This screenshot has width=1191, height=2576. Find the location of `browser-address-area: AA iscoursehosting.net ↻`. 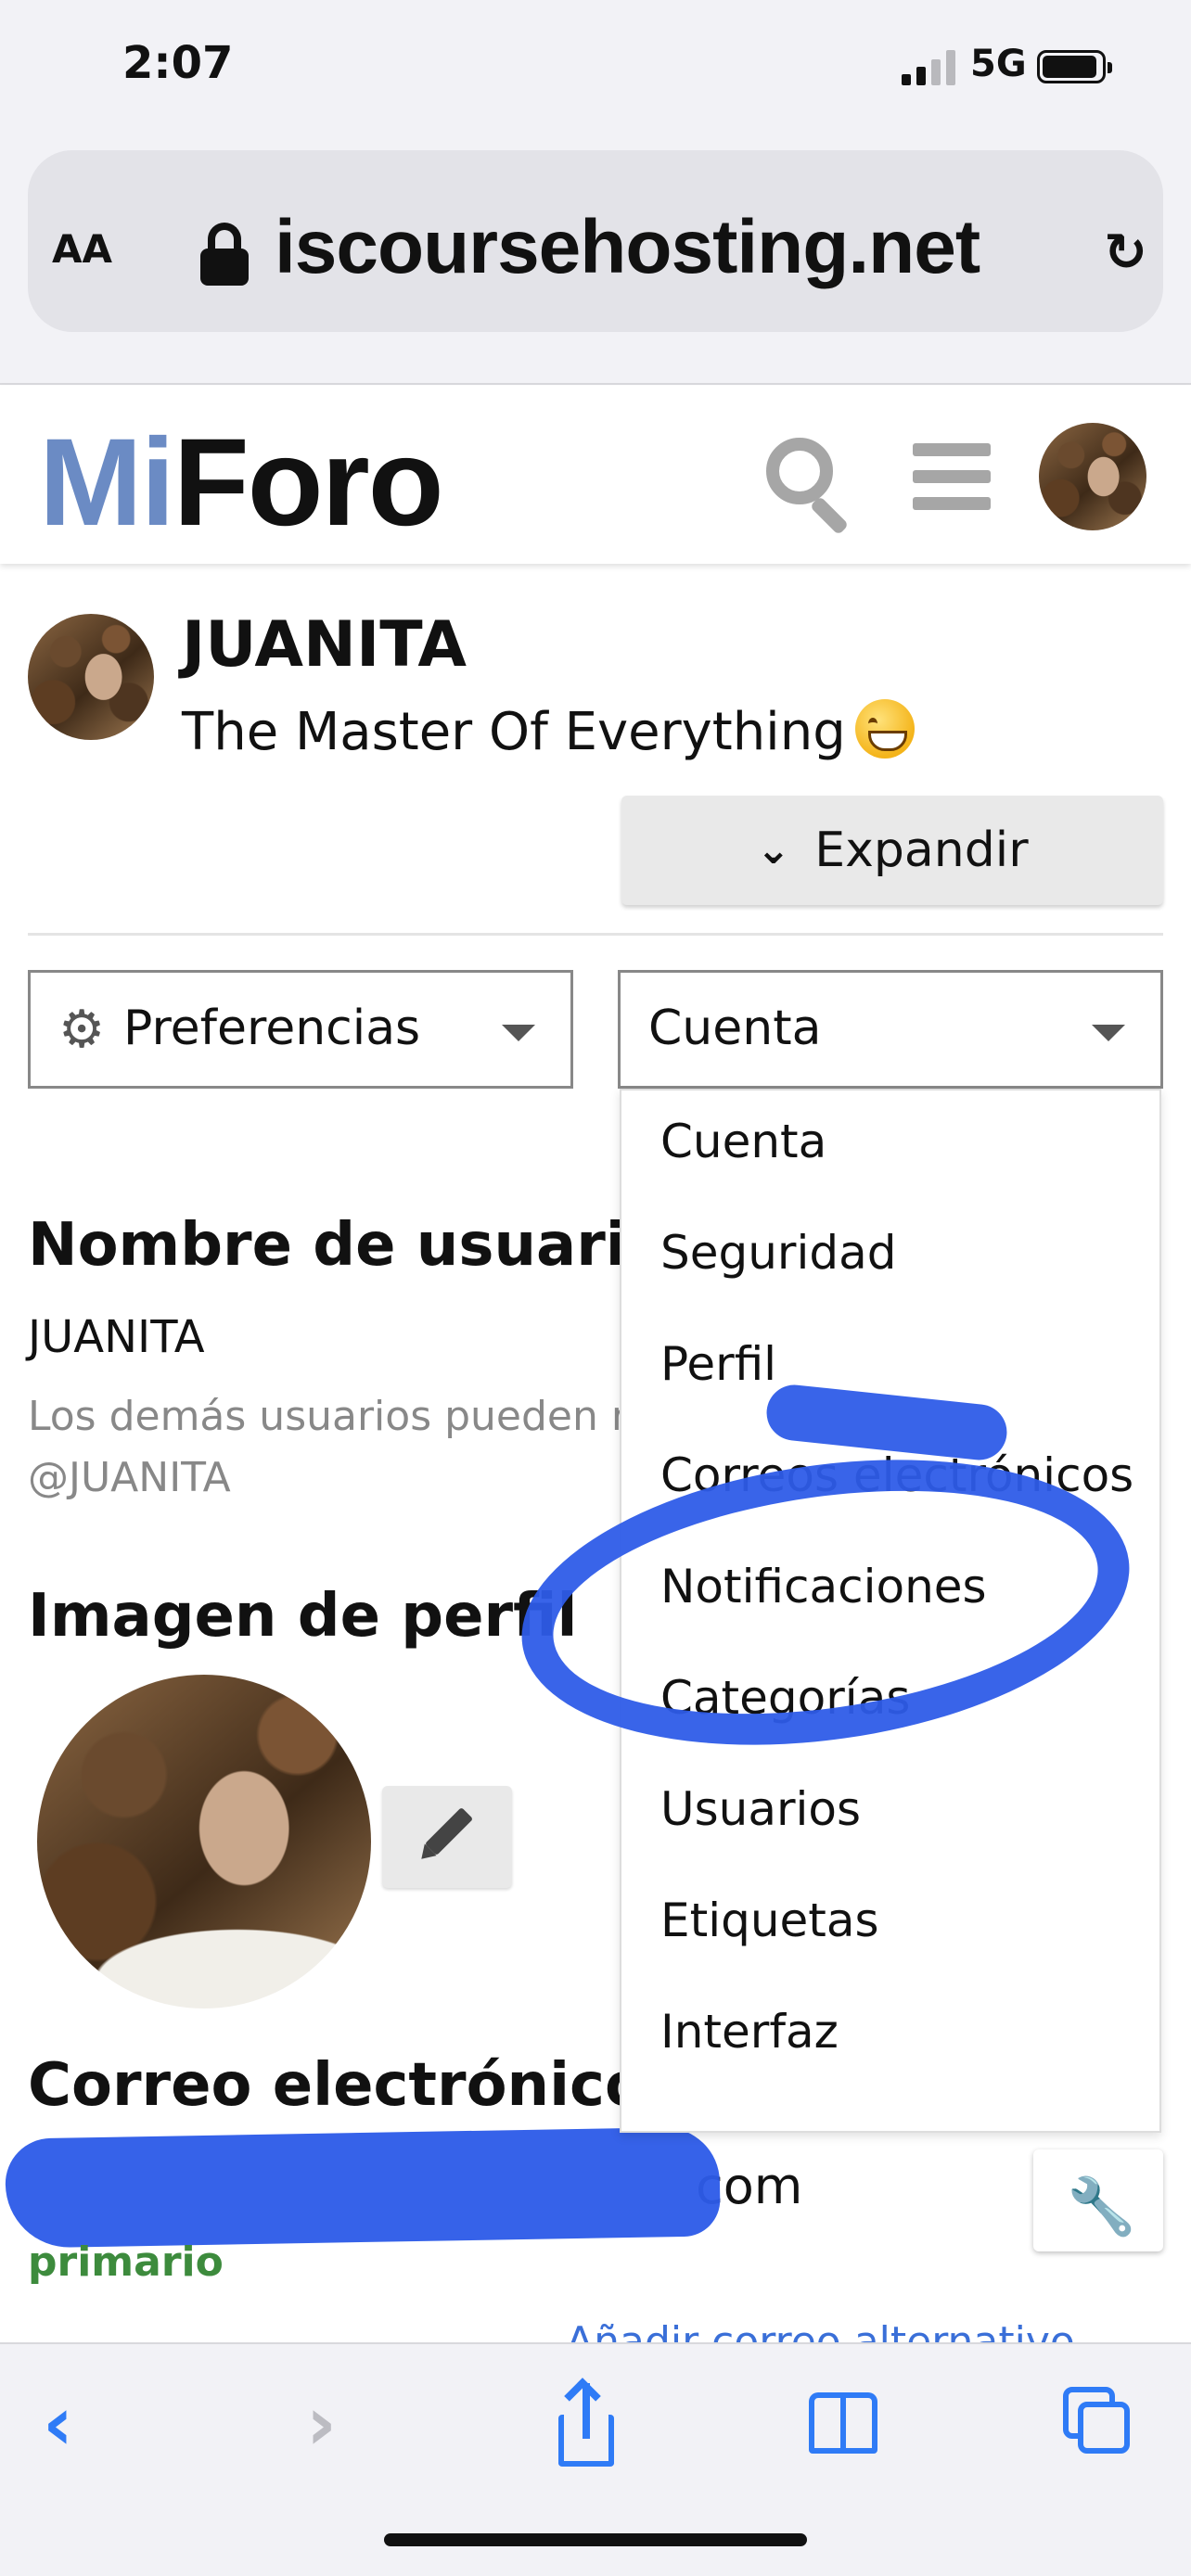

browser-address-area: AA iscoursehosting.net ↻ is located at coordinates (595, 262).